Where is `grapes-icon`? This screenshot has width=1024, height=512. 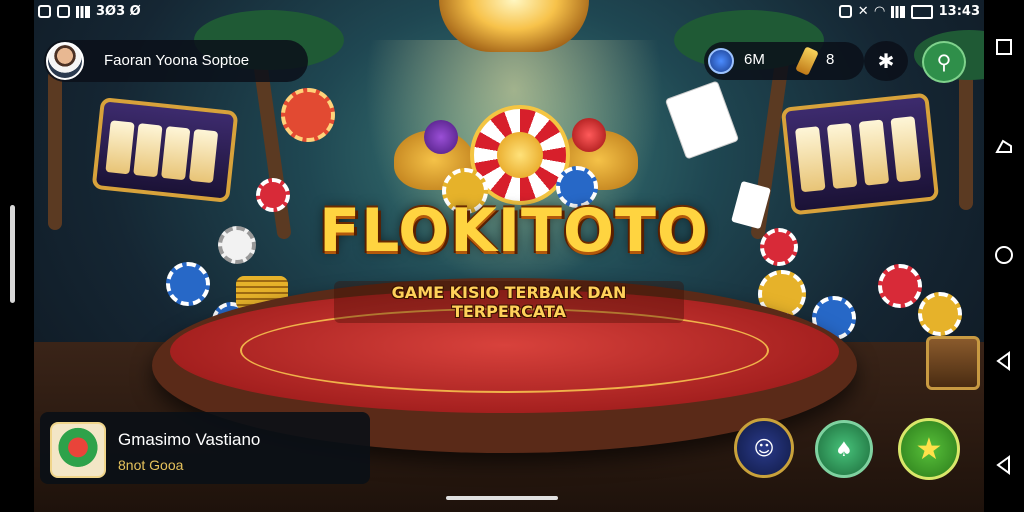 grapes-icon is located at coordinates (441, 137).